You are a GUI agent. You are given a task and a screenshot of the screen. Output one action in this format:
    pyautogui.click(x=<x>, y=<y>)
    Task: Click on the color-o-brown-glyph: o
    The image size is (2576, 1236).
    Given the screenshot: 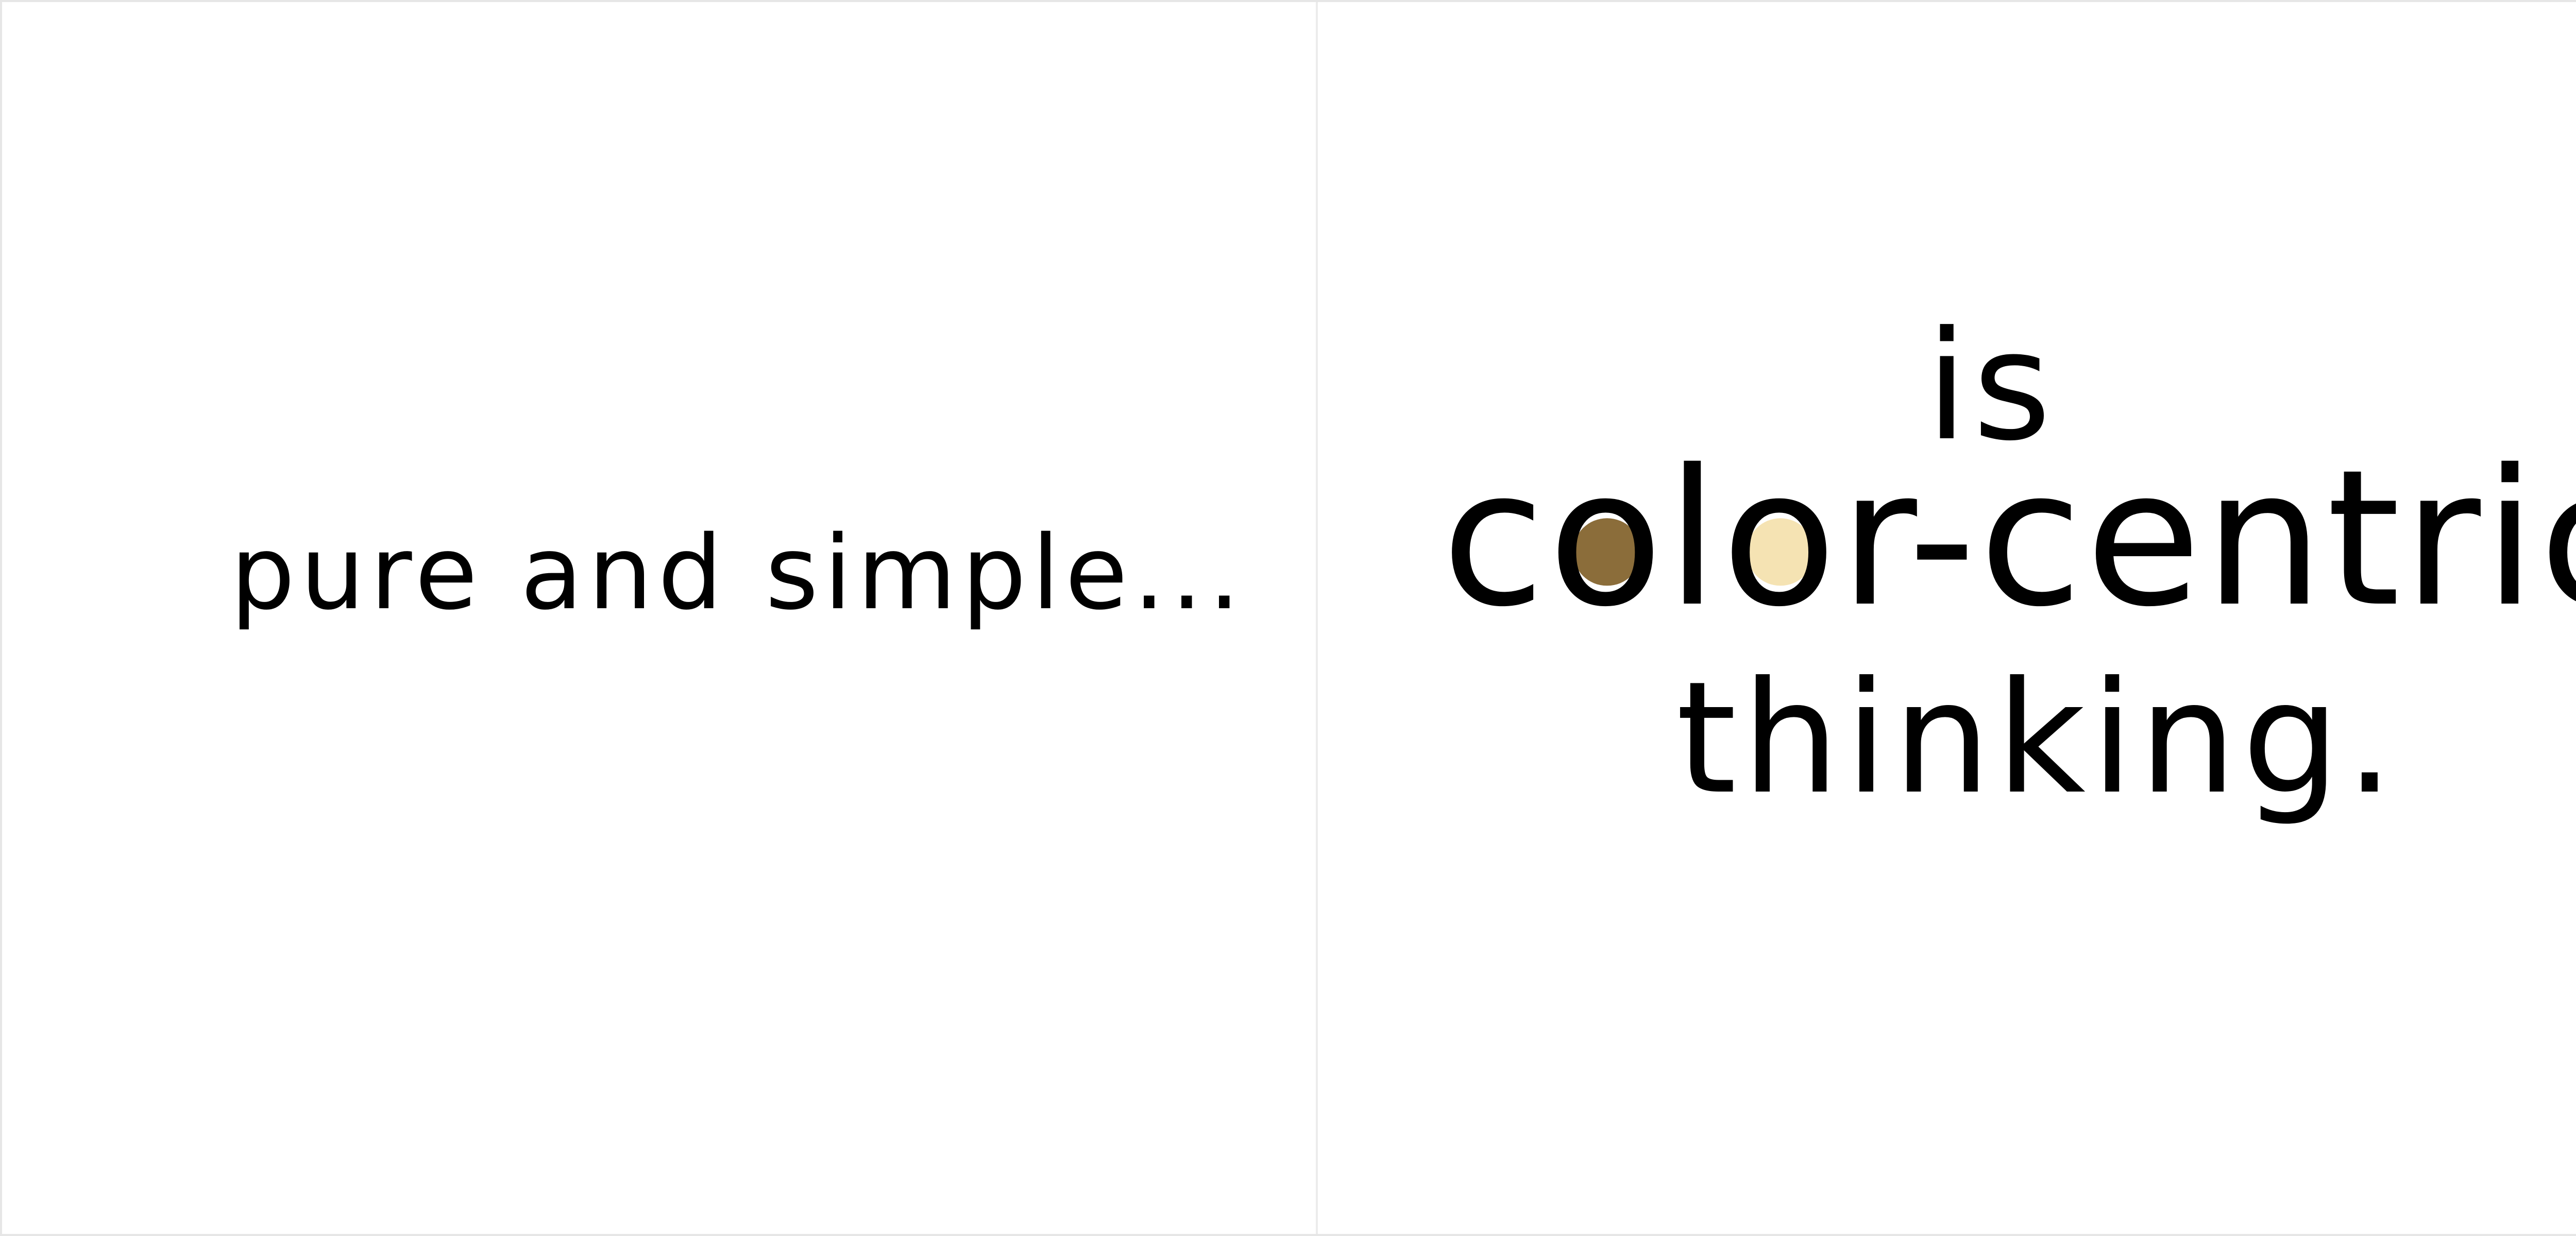 What is the action you would take?
    pyautogui.click(x=1607, y=539)
    